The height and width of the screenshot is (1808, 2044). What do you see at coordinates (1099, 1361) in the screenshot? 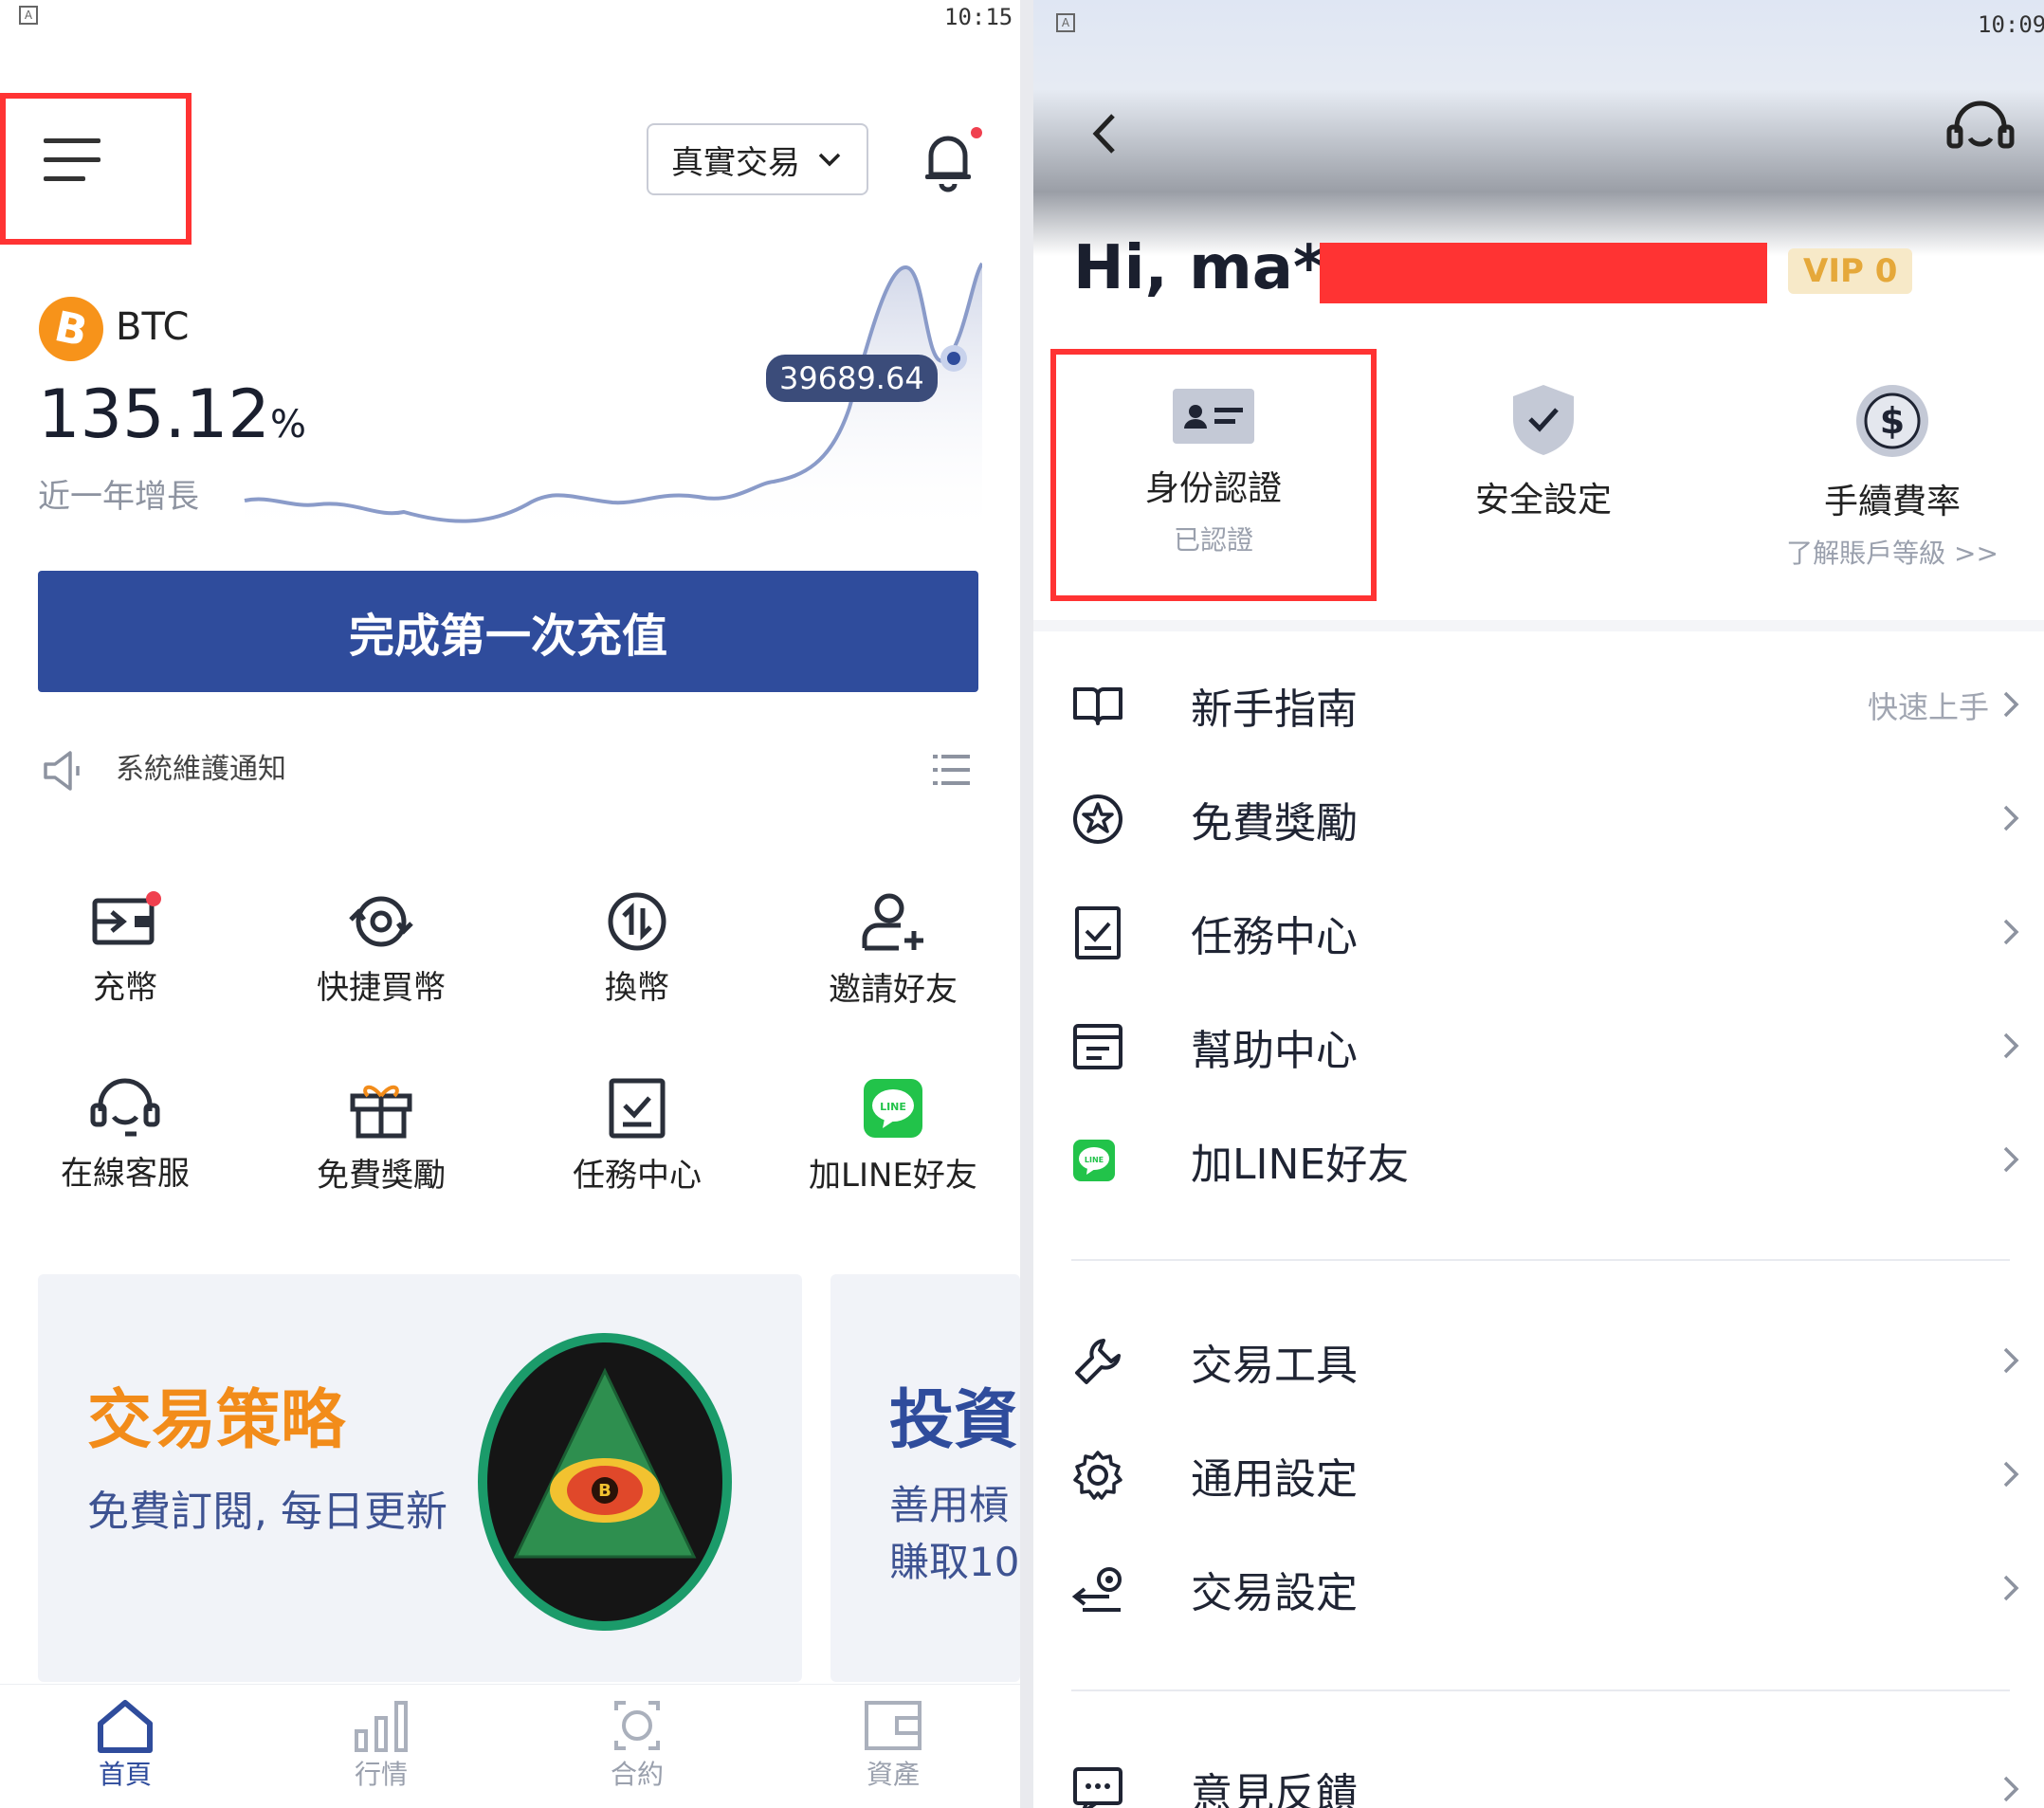
I see `wrench-icon` at bounding box center [1099, 1361].